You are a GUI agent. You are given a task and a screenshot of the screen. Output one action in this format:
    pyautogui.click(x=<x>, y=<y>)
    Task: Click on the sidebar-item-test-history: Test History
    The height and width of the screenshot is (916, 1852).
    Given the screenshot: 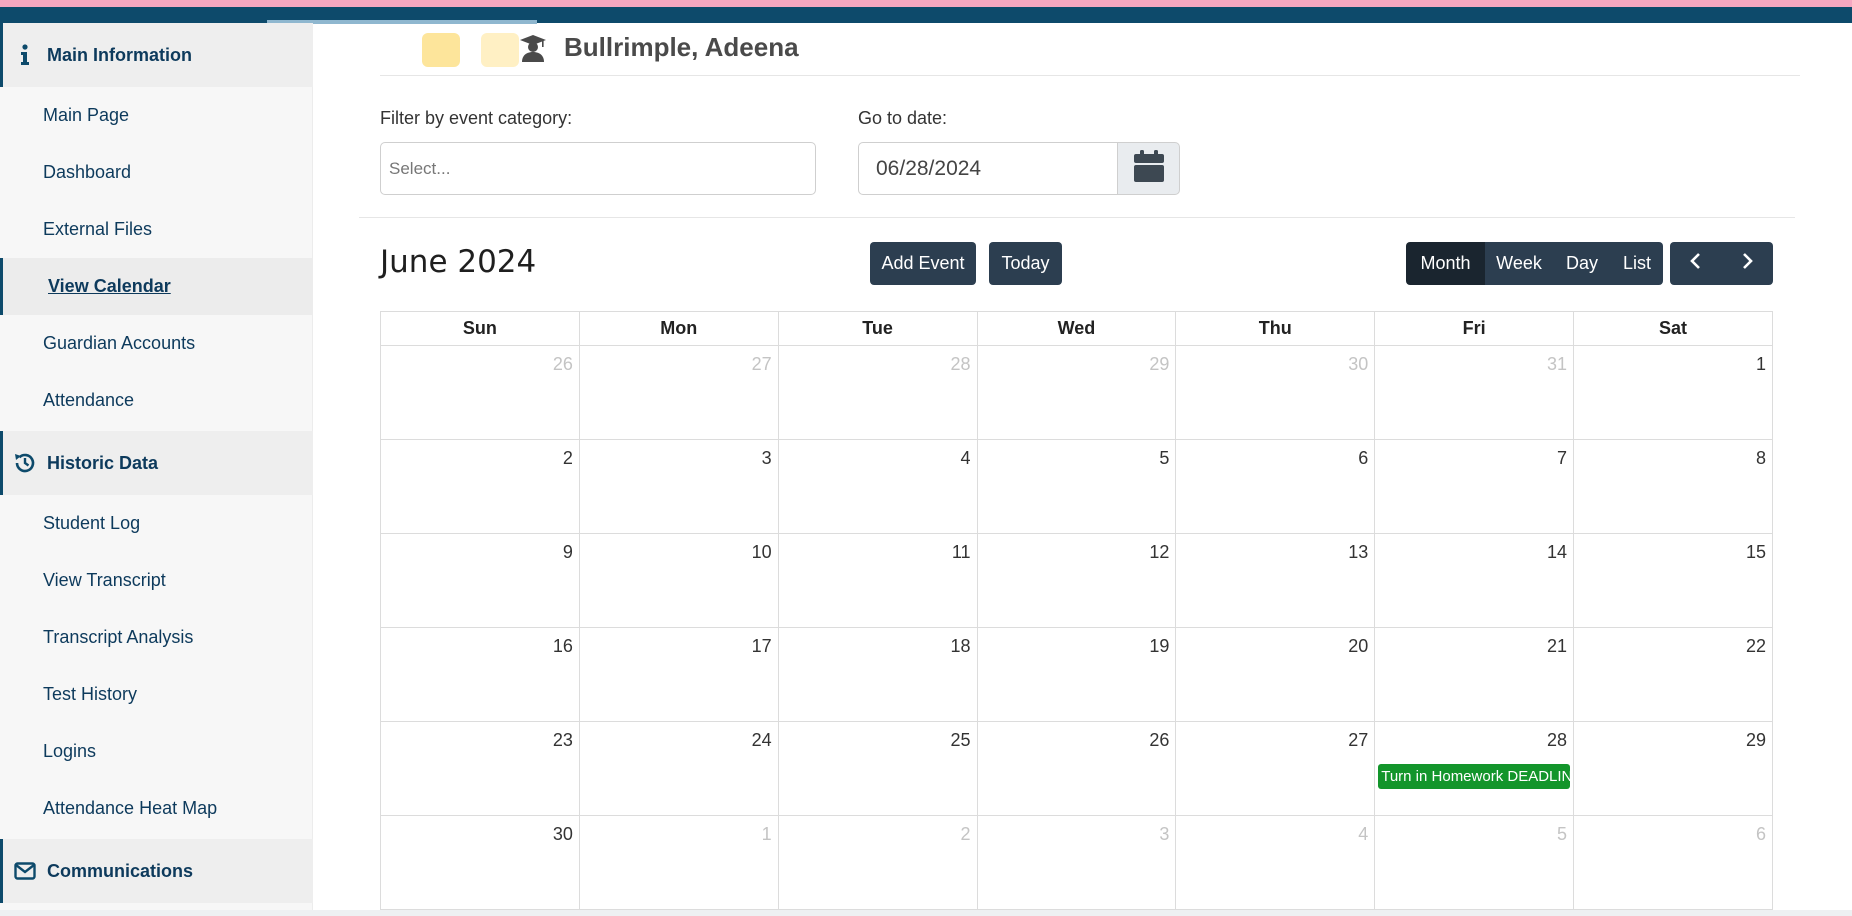 What is the action you would take?
    pyautogui.click(x=156, y=694)
    